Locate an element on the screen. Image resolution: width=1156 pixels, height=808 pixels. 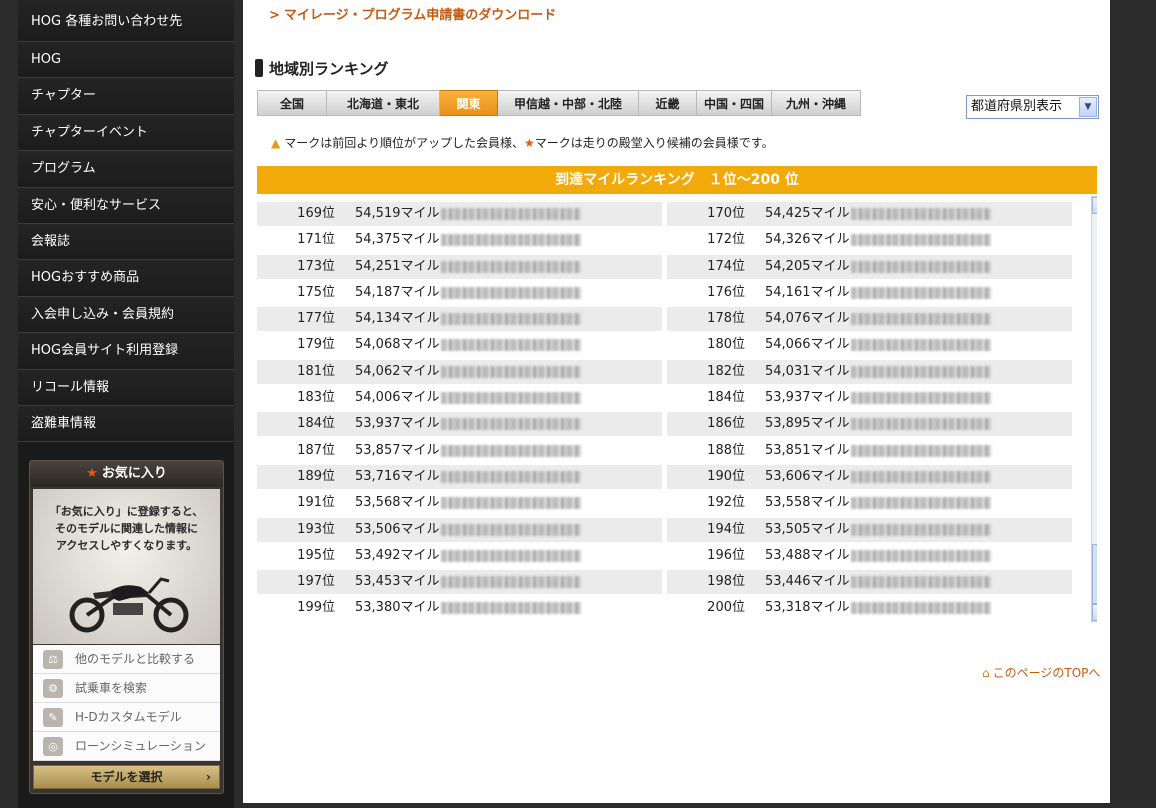
miles-value: 54,326マイル is located at coordinates (807, 240).